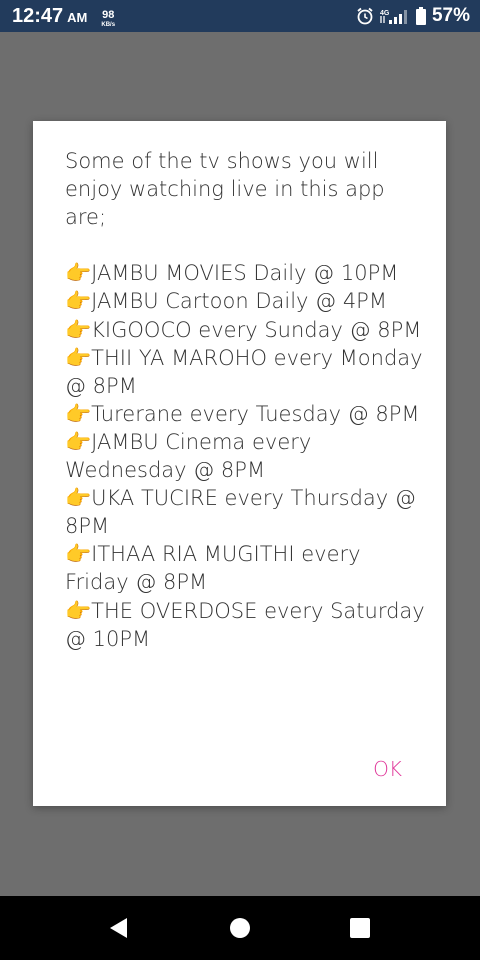 This screenshot has height=960, width=480. What do you see at coordinates (360, 928) in the screenshot?
I see `recents-icon` at bounding box center [360, 928].